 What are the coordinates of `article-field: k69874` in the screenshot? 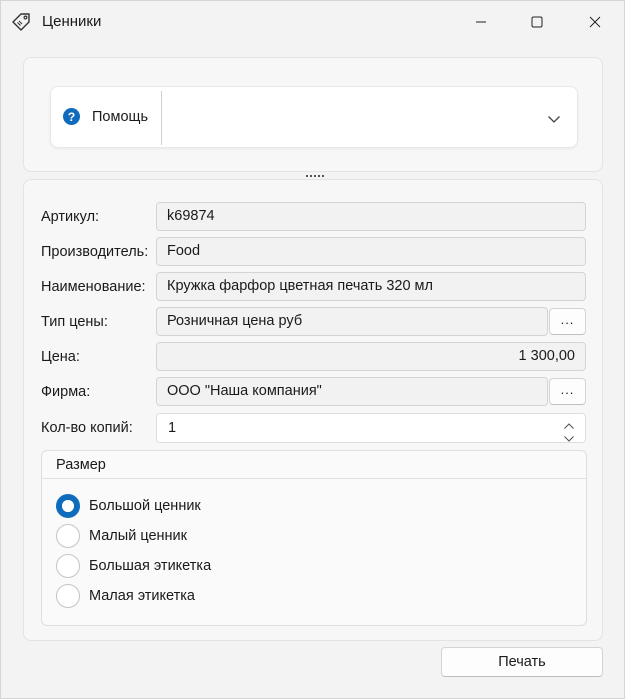 It's located at (371, 216).